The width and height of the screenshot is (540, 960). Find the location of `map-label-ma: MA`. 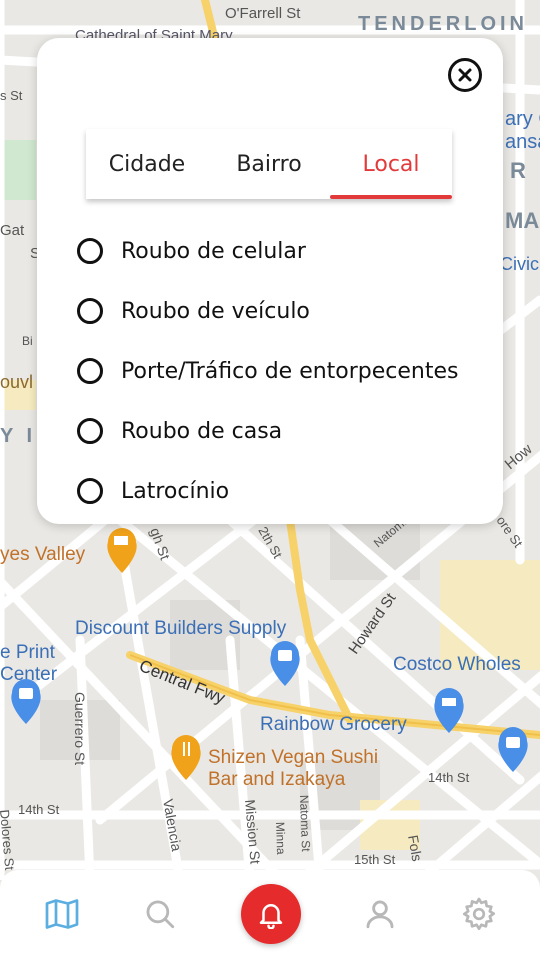

map-label-ma: MA is located at coordinates (522, 220).